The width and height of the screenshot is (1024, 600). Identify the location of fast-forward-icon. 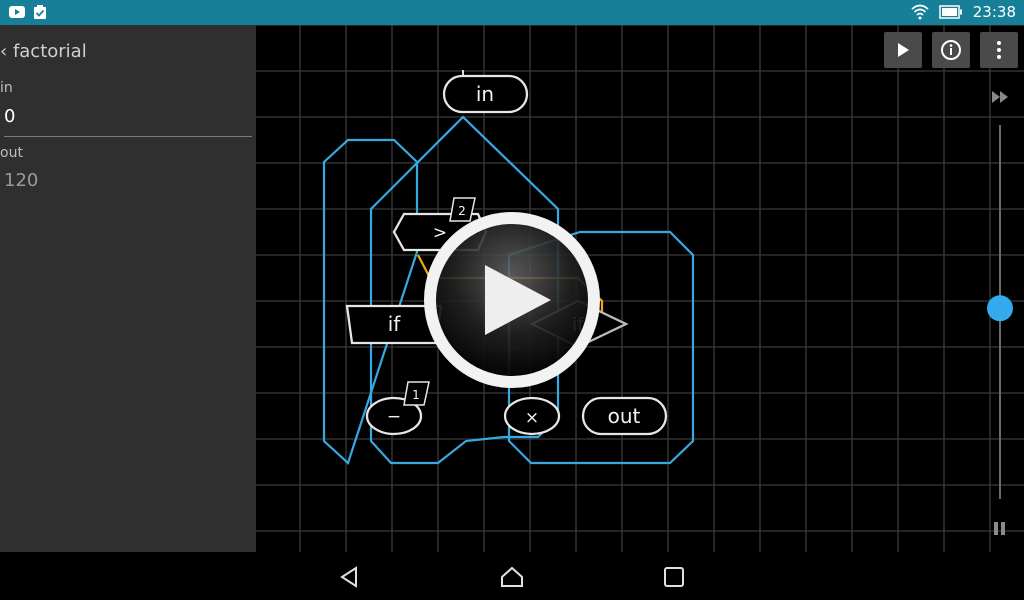
(1000, 97).